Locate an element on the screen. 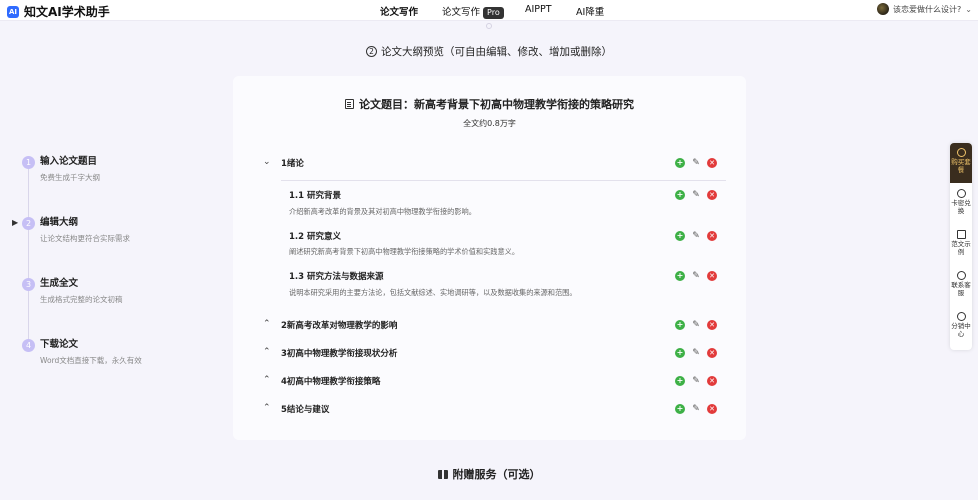 Image resolution: width=978 pixels, height=500 pixels. extras-heading: 附赠服务（可选） is located at coordinates (489, 474).